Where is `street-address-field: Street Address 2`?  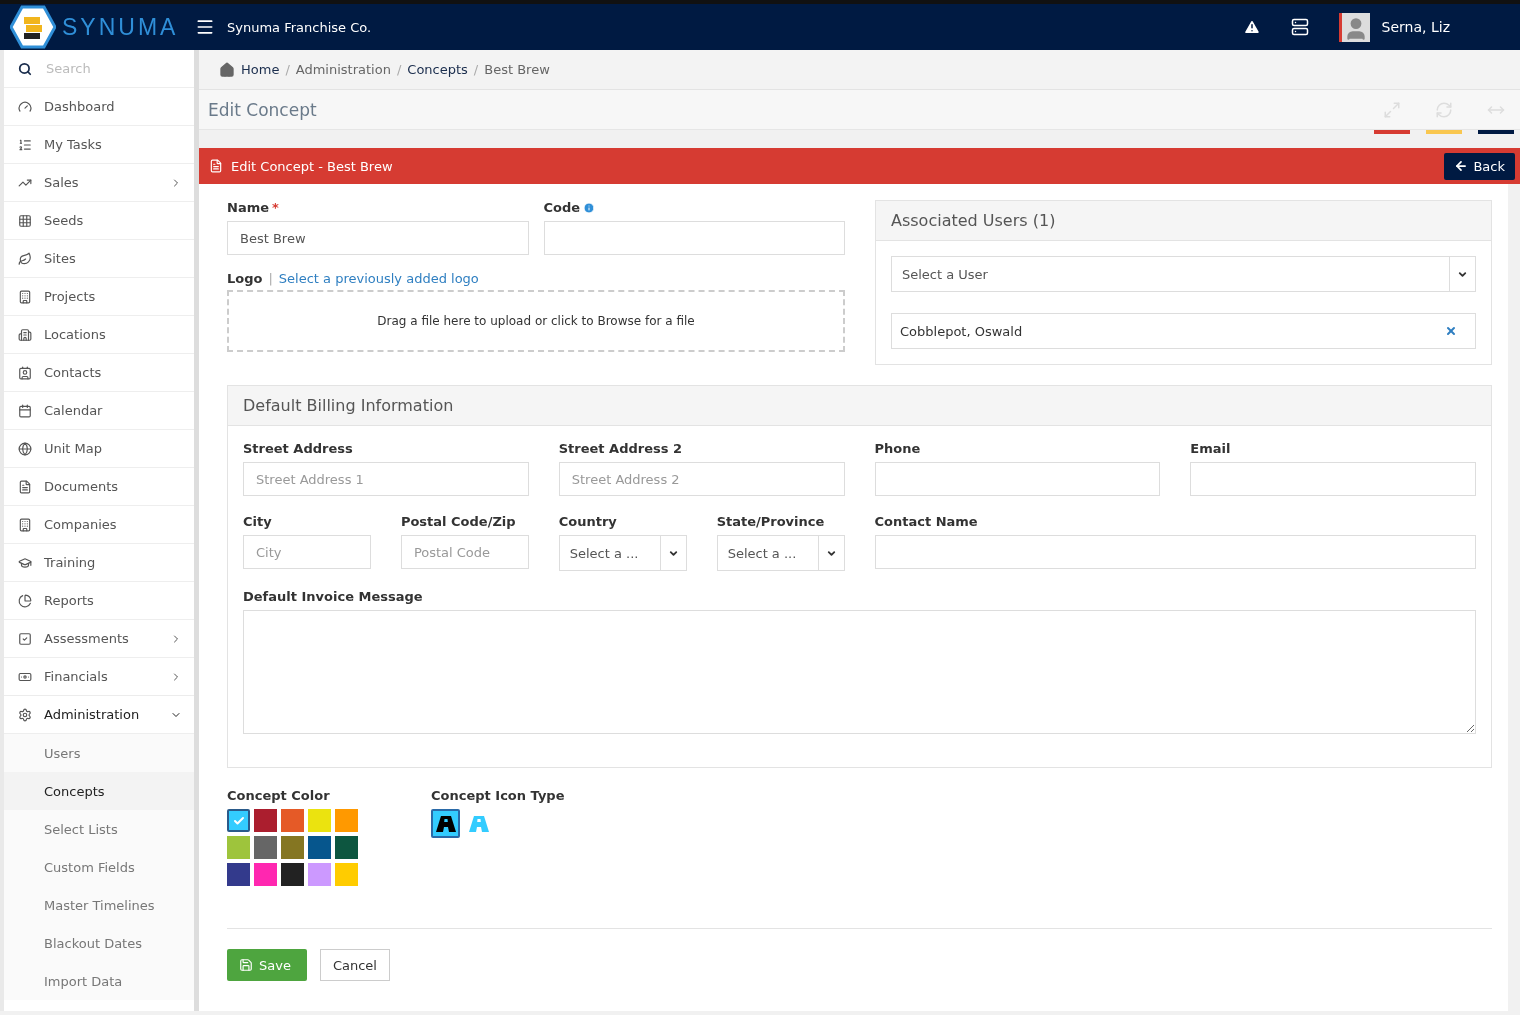 street-address-field: Street Address 2 is located at coordinates (701, 479).